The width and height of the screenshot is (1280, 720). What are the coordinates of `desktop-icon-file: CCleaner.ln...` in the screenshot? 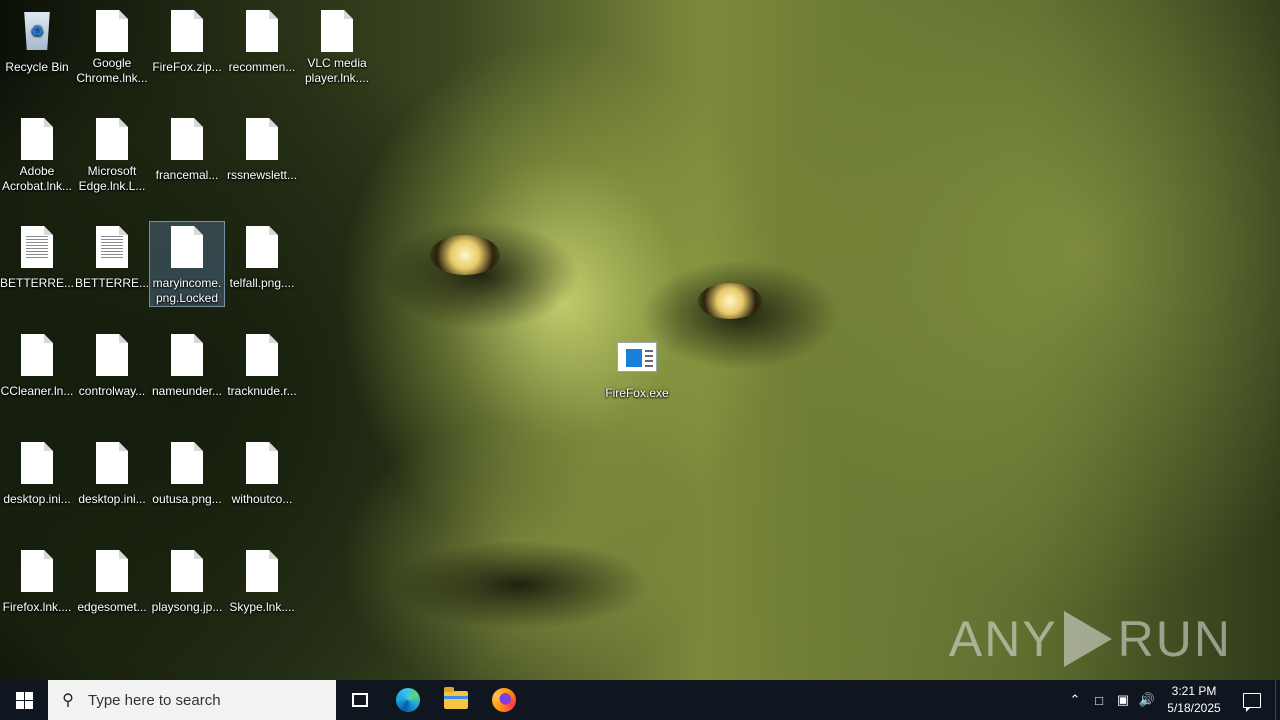 It's located at (37, 368).